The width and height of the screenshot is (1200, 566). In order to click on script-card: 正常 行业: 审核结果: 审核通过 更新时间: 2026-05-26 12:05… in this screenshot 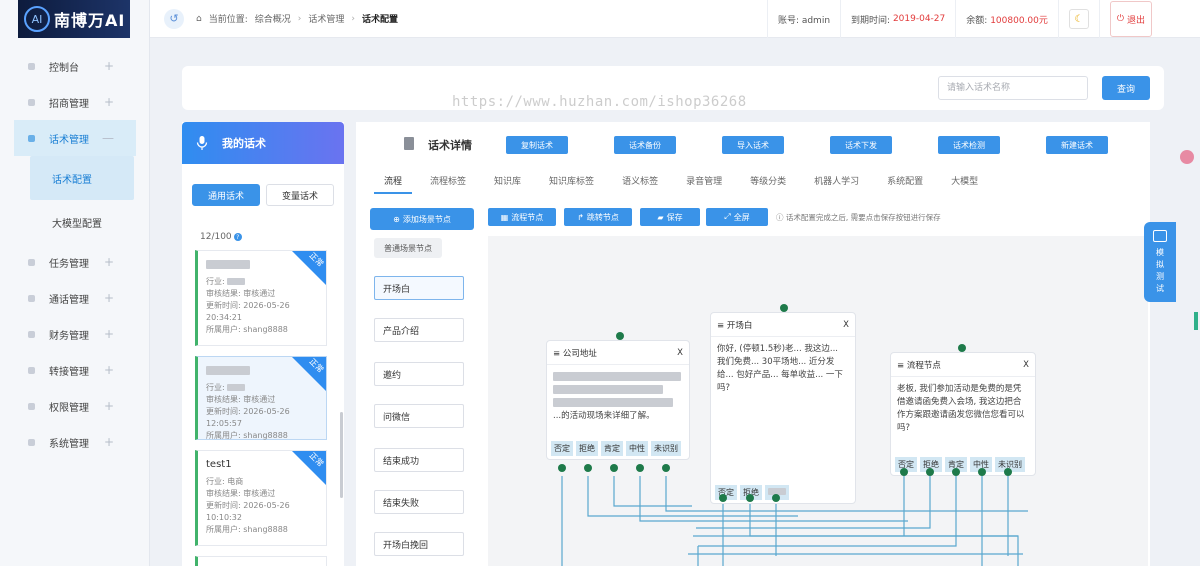, I will do `click(261, 398)`.